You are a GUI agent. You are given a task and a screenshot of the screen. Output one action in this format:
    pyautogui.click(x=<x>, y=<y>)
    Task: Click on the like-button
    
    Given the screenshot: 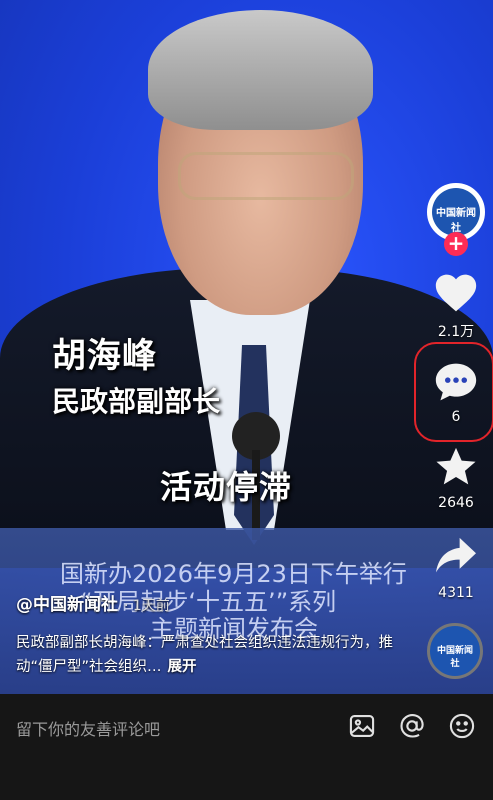 What is the action you would take?
    pyautogui.click(x=456, y=297)
    